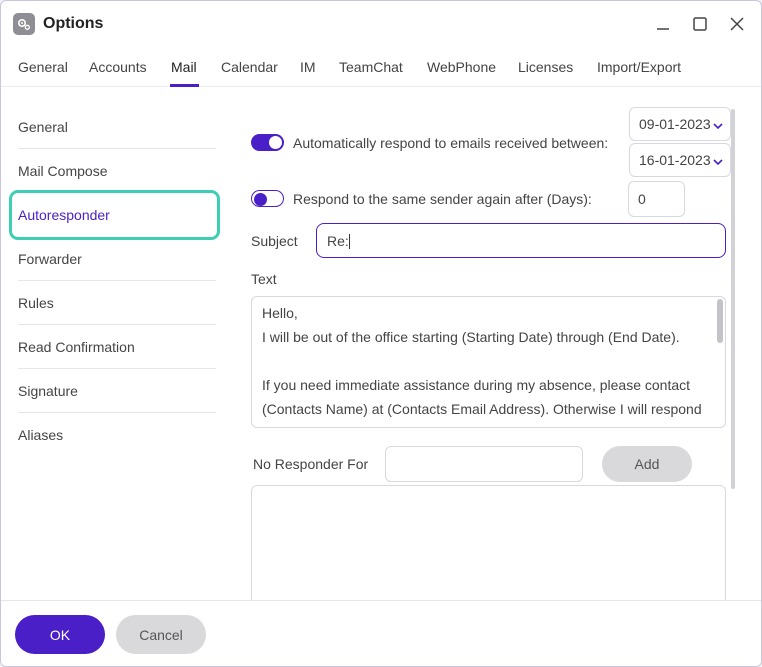 This screenshot has width=762, height=667. Describe the element at coordinates (73, 23) in the screenshot. I see `window-title: Options` at that location.